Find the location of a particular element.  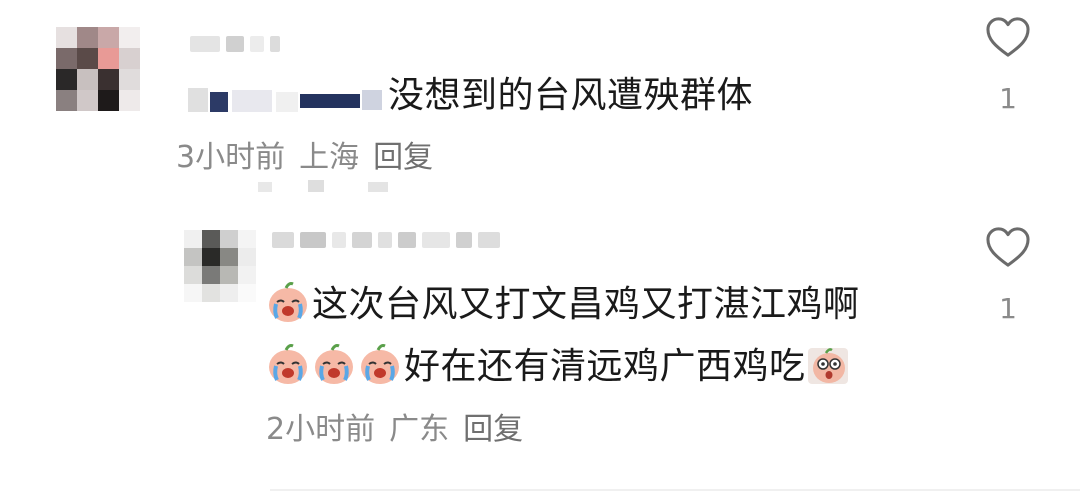

shocked-peach-emoji is located at coordinates (828, 364).